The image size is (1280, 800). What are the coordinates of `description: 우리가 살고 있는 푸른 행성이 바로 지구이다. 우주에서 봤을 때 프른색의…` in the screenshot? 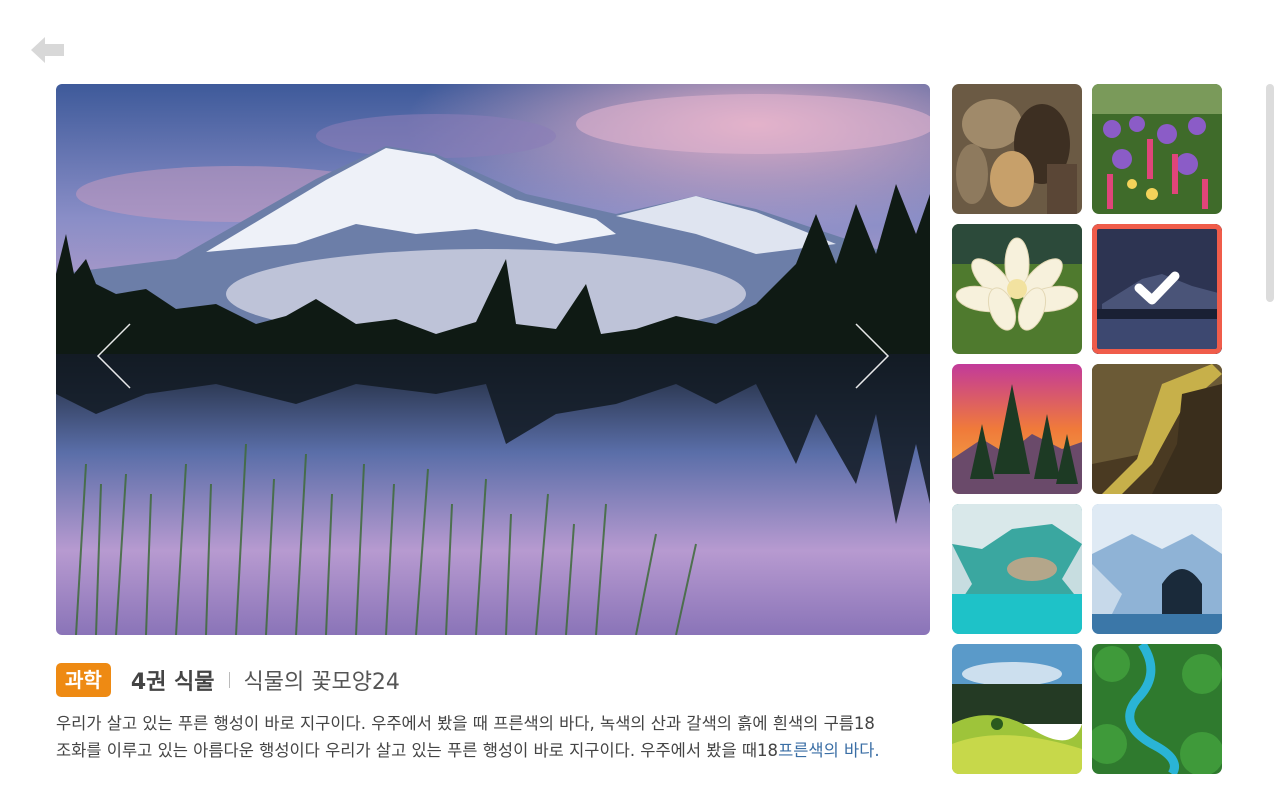 It's located at (496, 737).